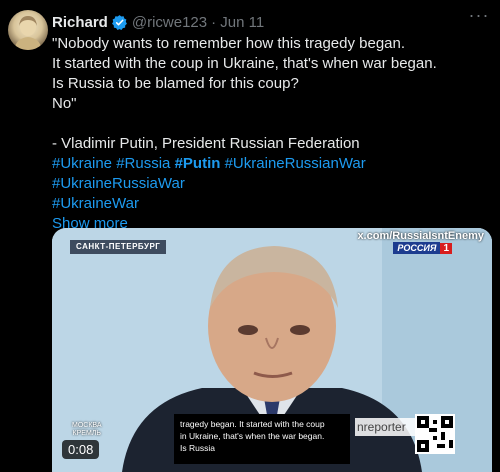 The width and height of the screenshot is (500, 472). Describe the element at coordinates (252, 424) in the screenshot. I see `subtitle-line: tragedy began. It started with the coup` at that location.